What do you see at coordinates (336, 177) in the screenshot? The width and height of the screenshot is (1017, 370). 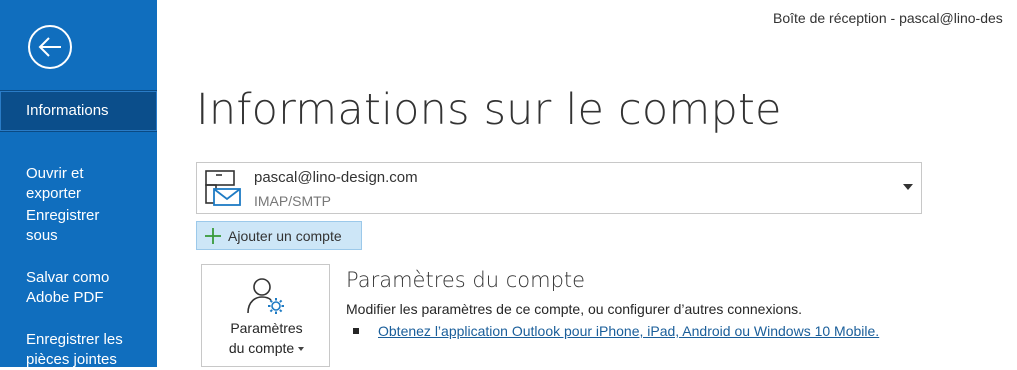 I see `account-email: pascal@lino-design.com` at bounding box center [336, 177].